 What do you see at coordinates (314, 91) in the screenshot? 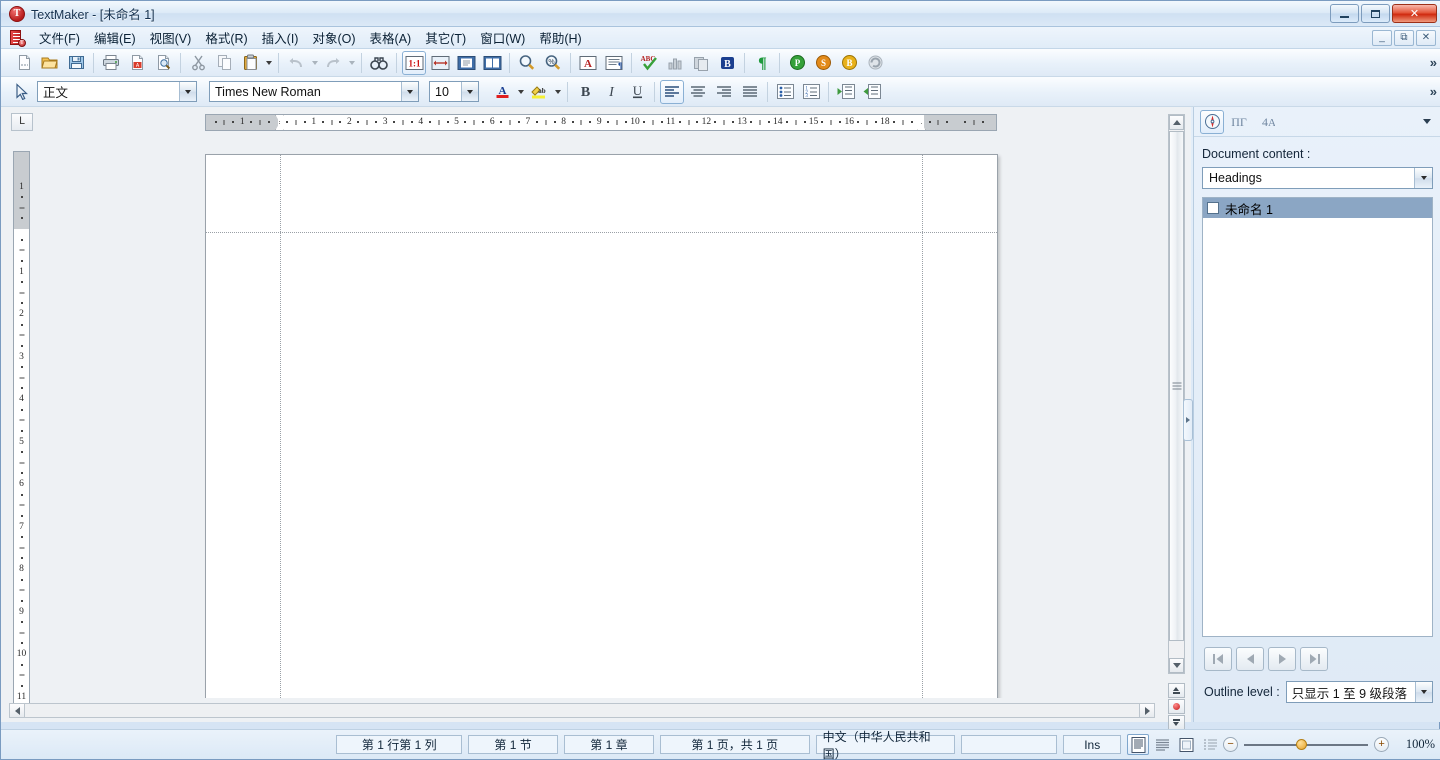
I see `font-name-combo: Times New Roman` at bounding box center [314, 91].